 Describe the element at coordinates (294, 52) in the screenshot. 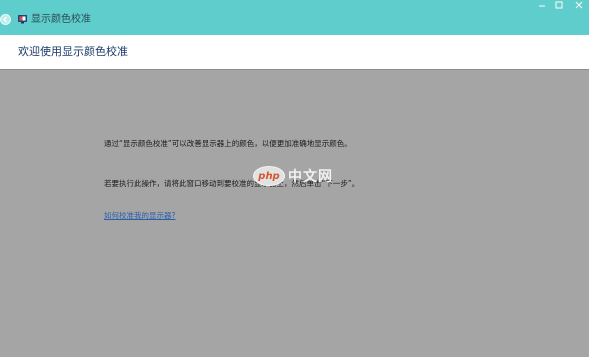

I see `page-header: 欢迎使用显示颜色校准` at that location.